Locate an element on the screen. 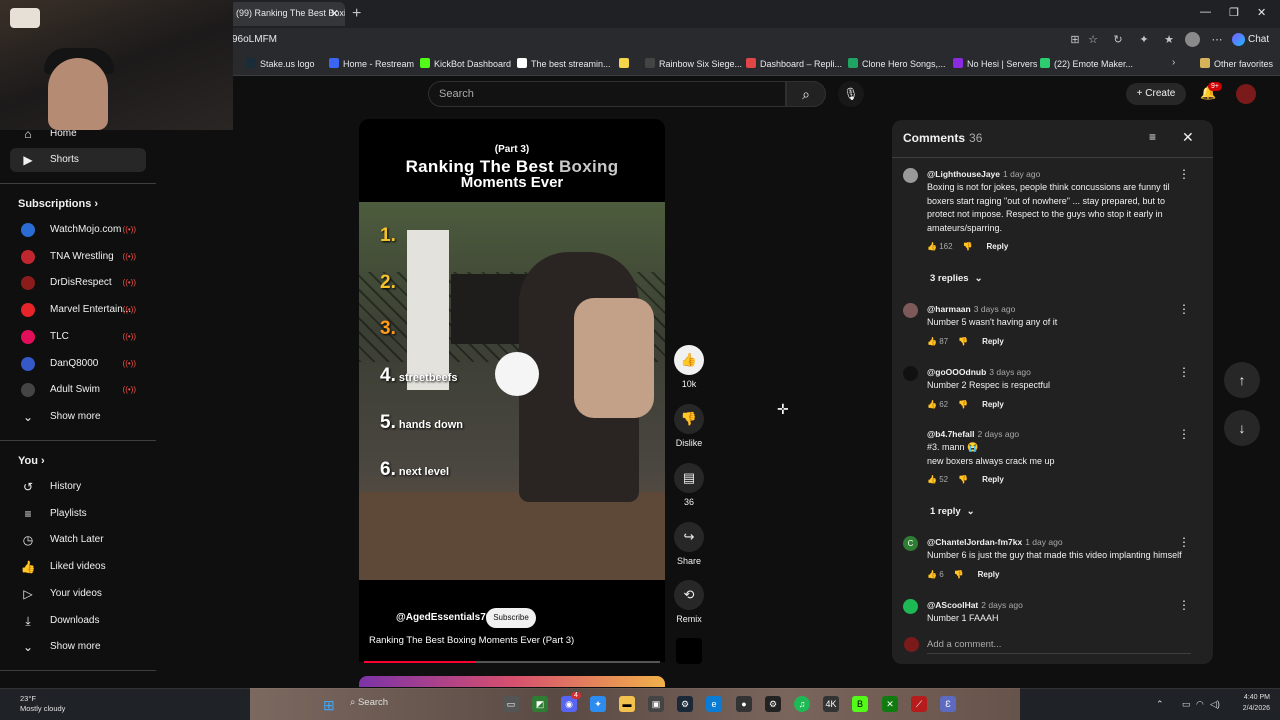  sidebar-item-subscription: WatchMojo.com ((•)) is located at coordinates (78, 230).